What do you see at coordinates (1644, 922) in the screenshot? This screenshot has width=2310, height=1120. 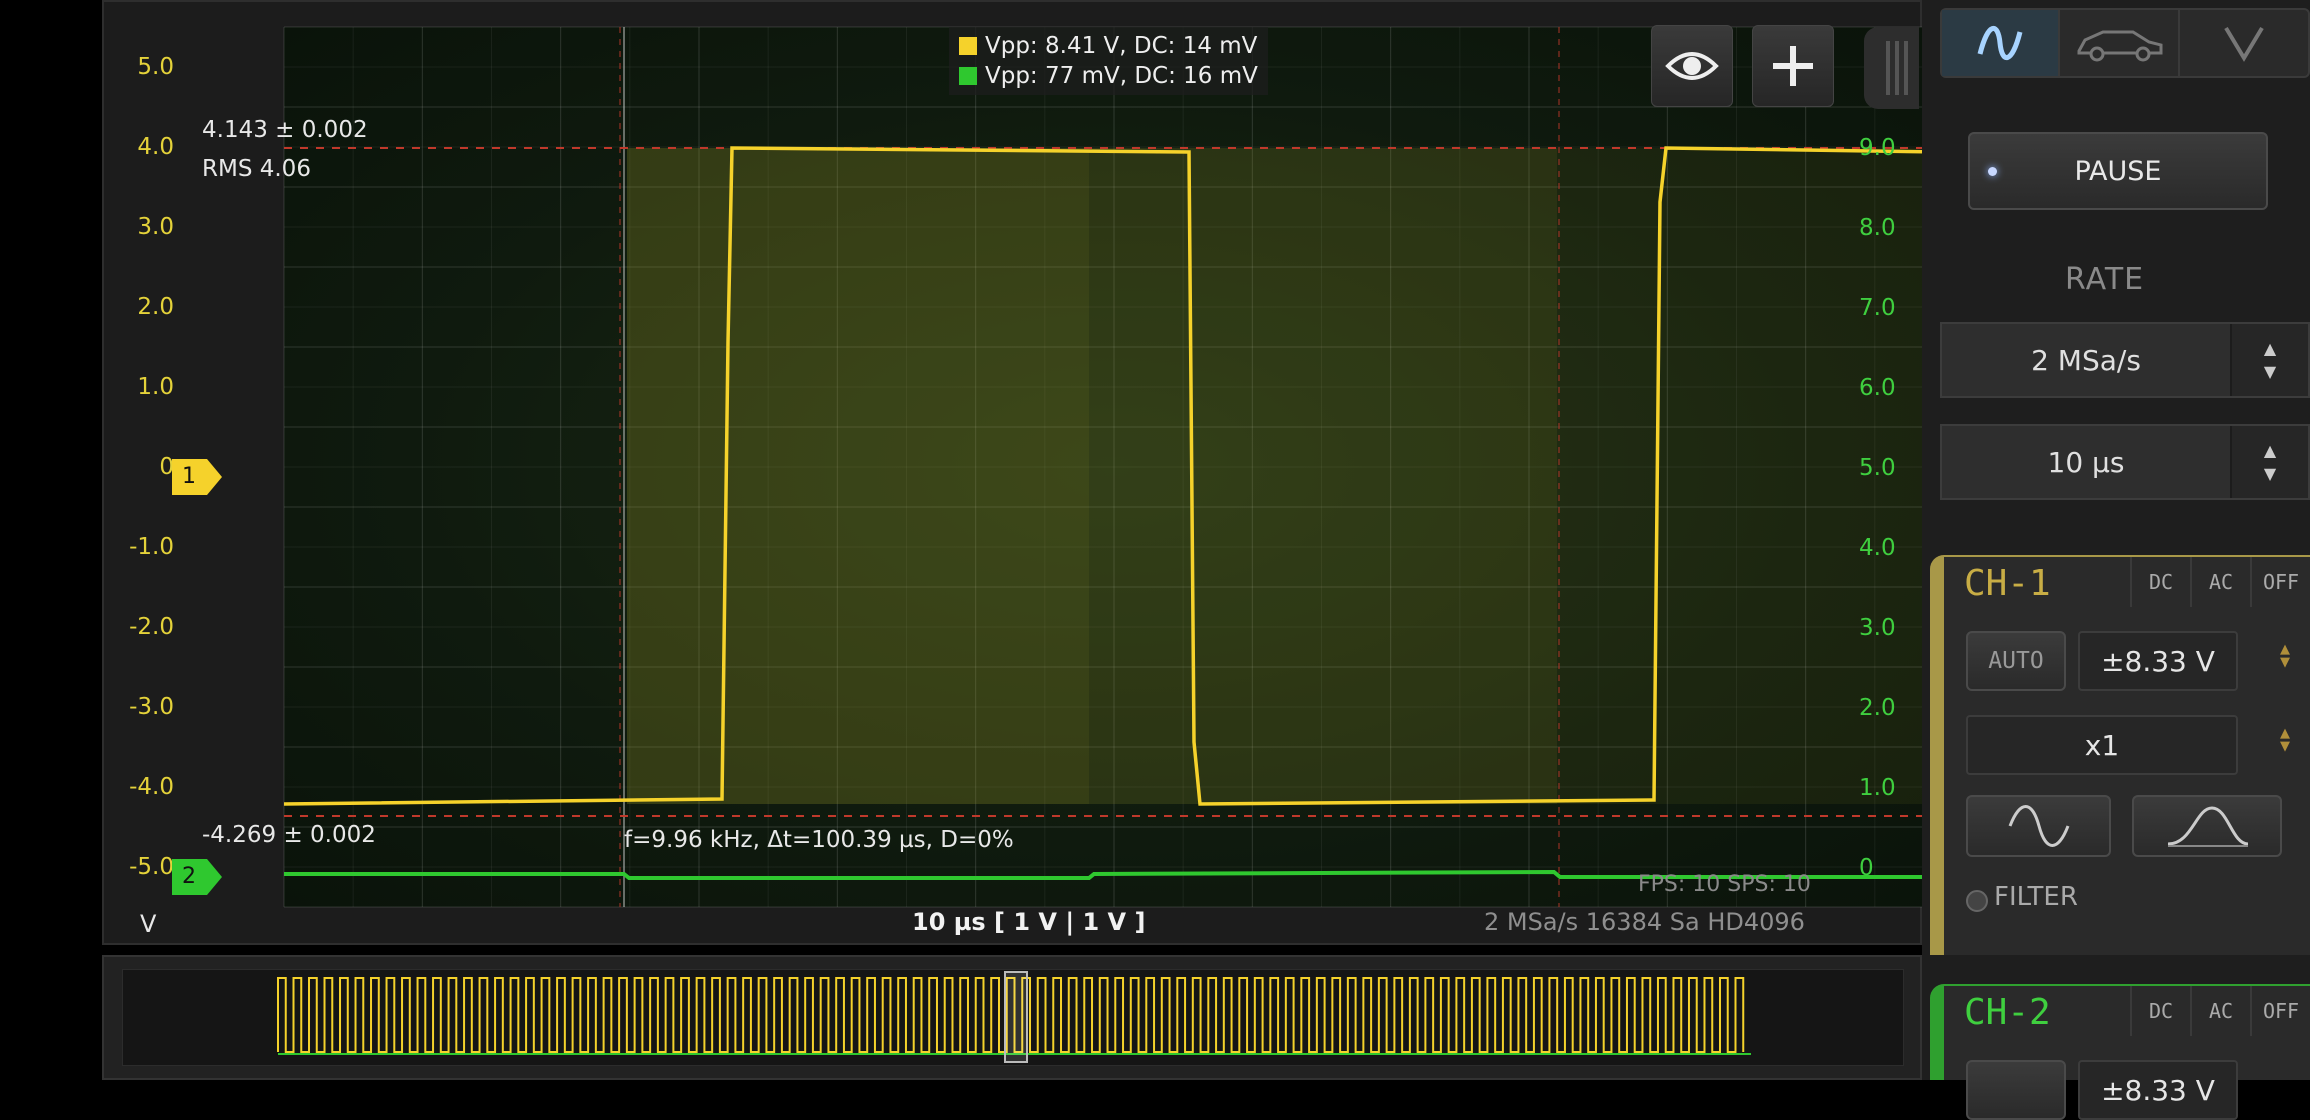 I see `sample-info: 2 MSa/s 16384 Sa HD4096` at bounding box center [1644, 922].